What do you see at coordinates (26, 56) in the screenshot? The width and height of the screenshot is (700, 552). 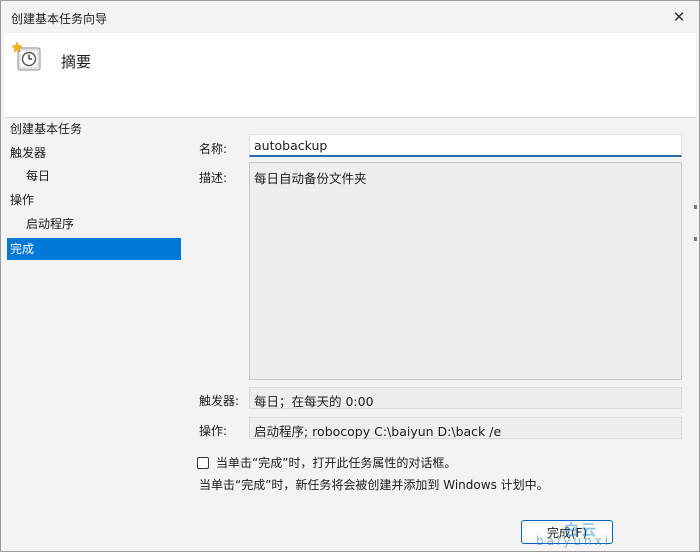 I see `task-scheduler-clock-icon` at bounding box center [26, 56].